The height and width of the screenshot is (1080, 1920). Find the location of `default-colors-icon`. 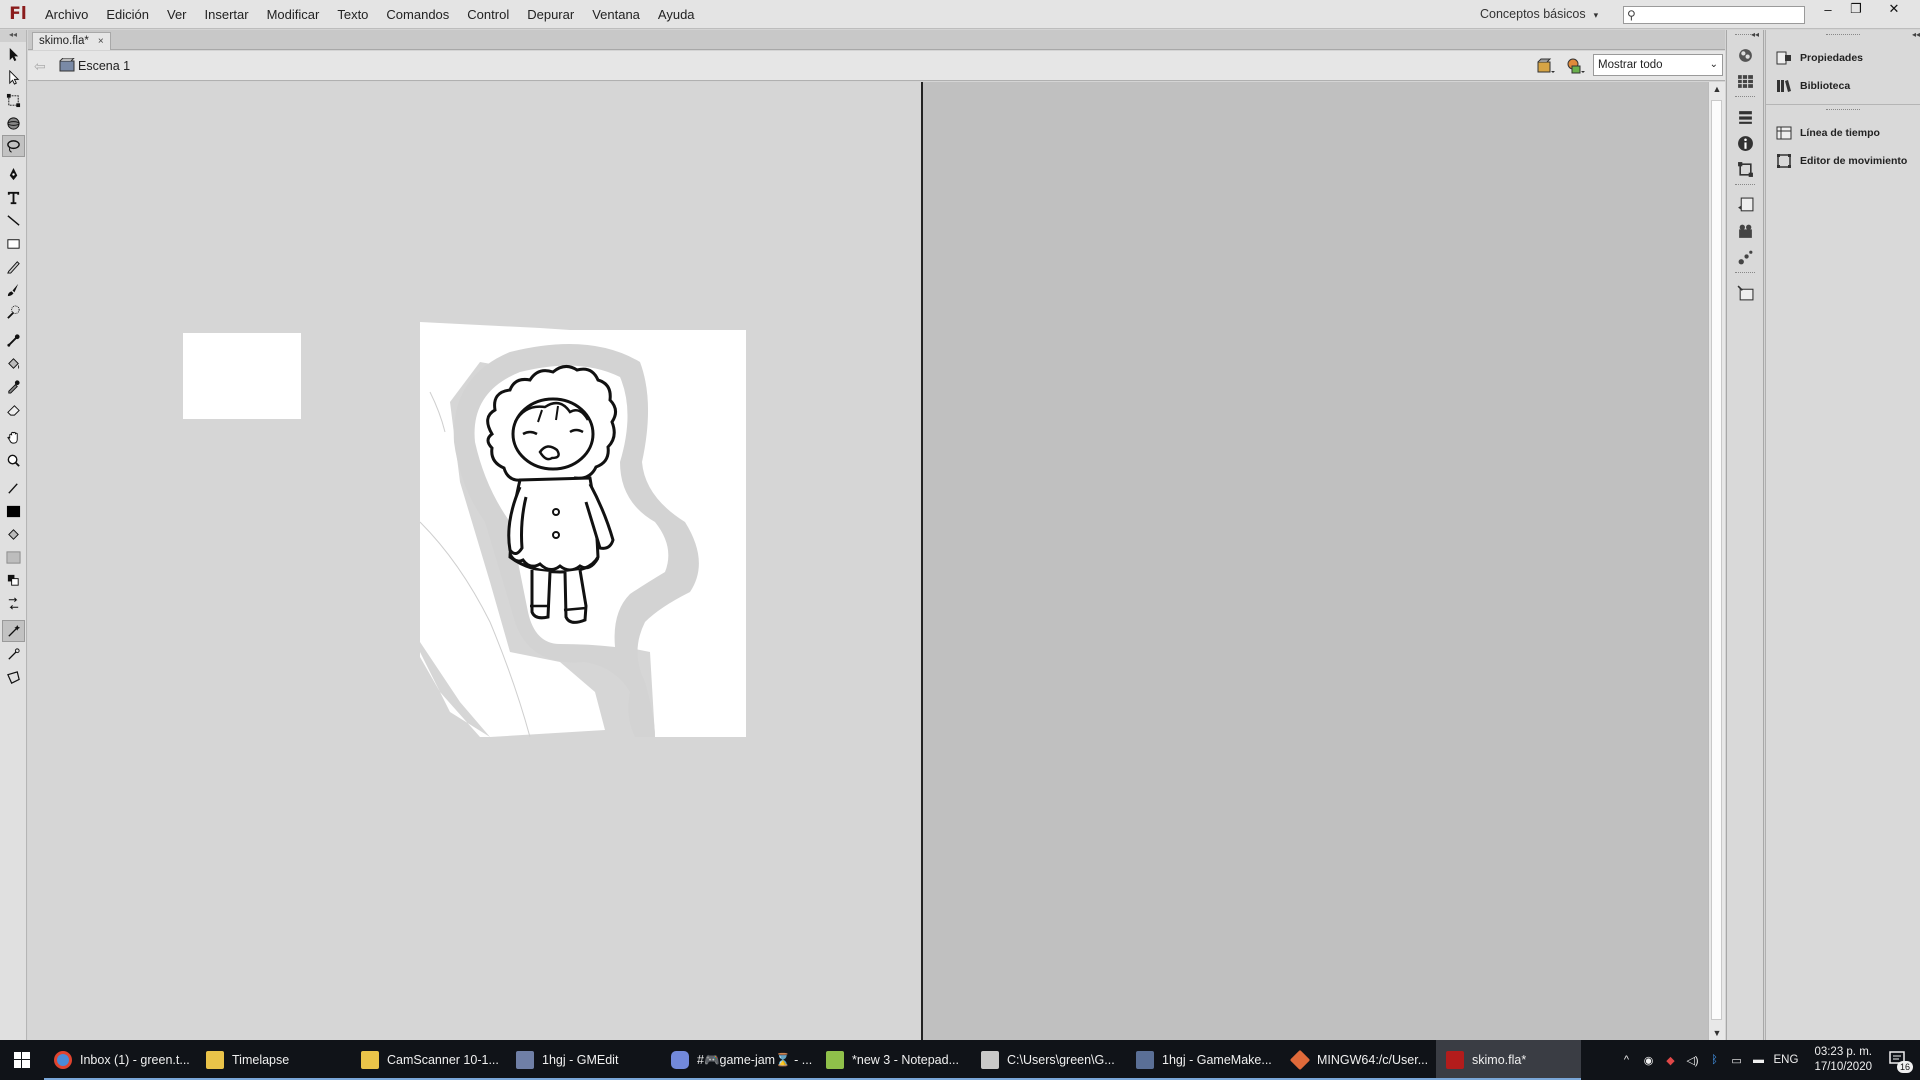

default-colors-icon is located at coordinates (13, 580).